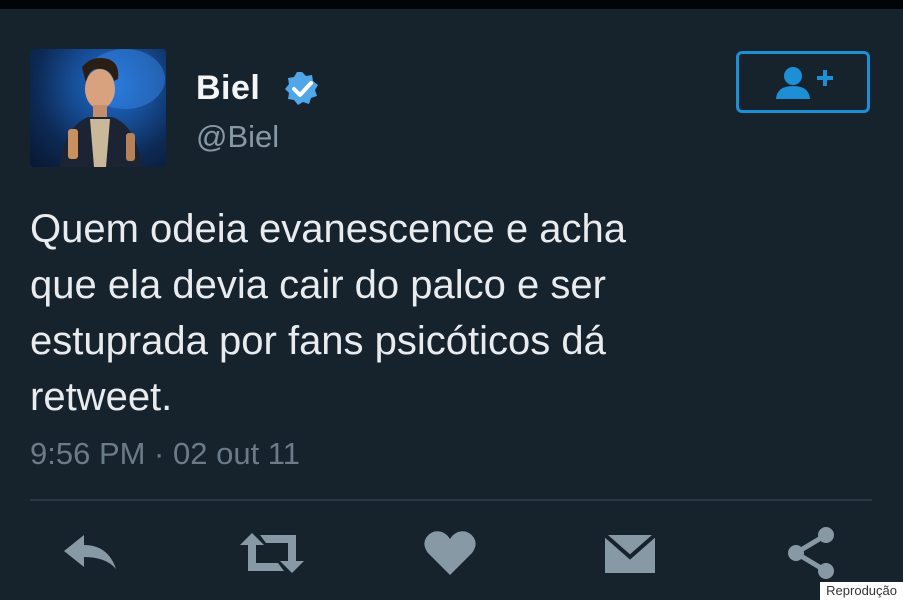 This screenshot has height=600, width=903. I want to click on follow-button, so click(803, 82).